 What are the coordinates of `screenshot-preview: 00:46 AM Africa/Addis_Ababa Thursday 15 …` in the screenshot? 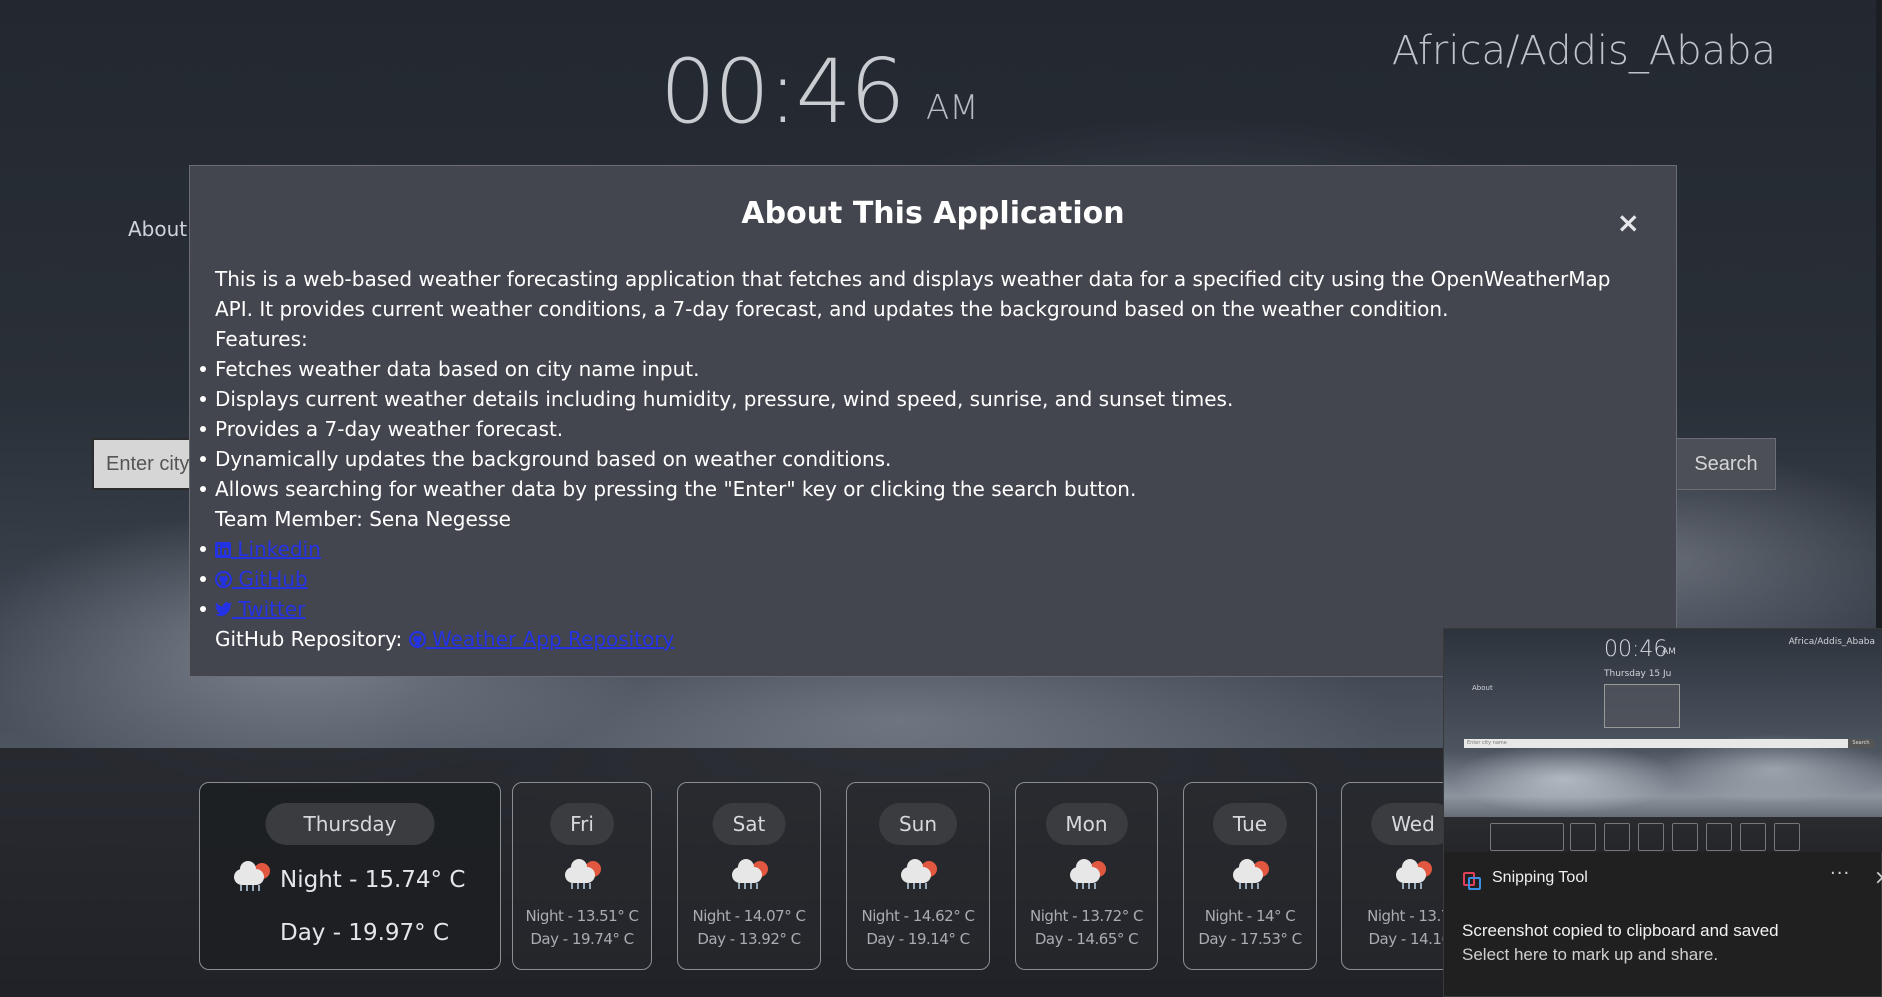 It's located at (1663, 740).